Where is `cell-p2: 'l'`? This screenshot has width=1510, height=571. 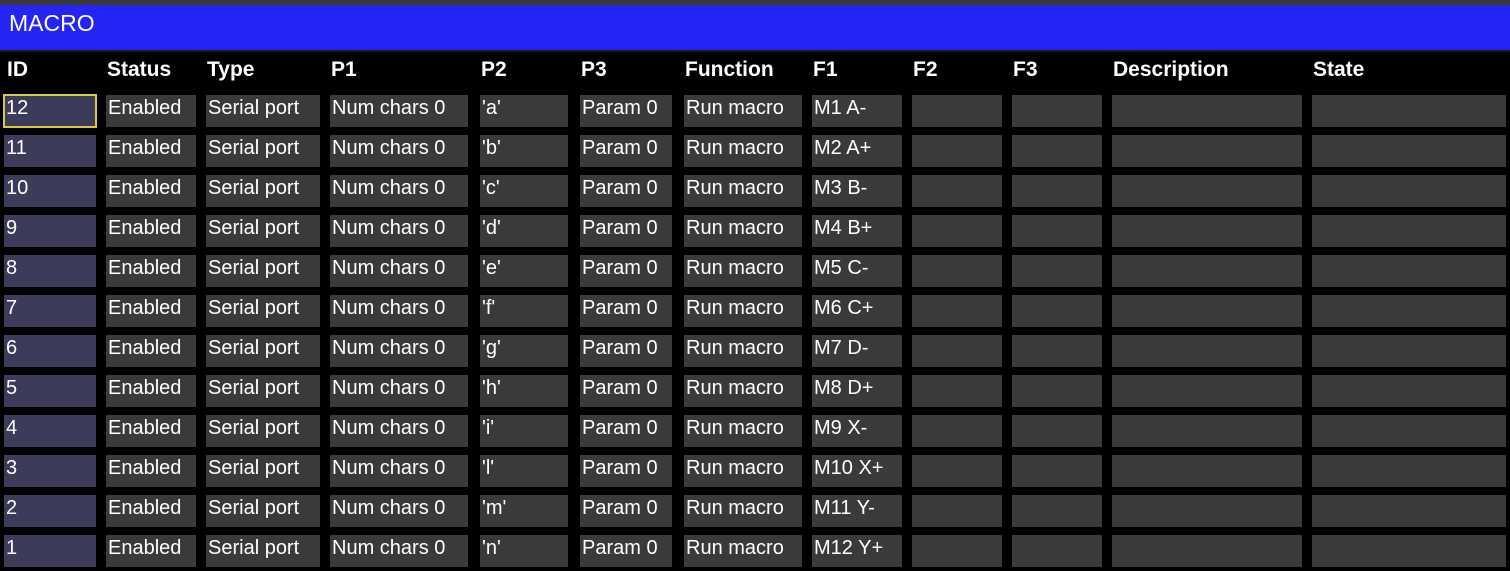
cell-p2: 'l' is located at coordinates (524, 471).